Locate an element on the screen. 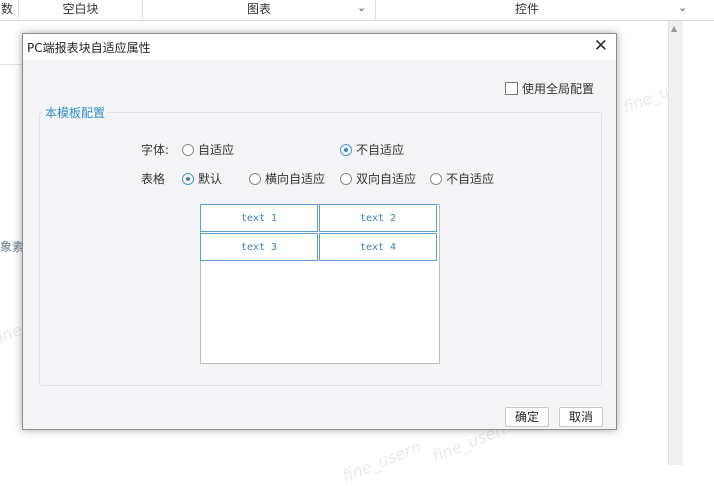 The height and width of the screenshot is (486, 714). radio-font-adaptive: 自适应 is located at coordinates (208, 149).